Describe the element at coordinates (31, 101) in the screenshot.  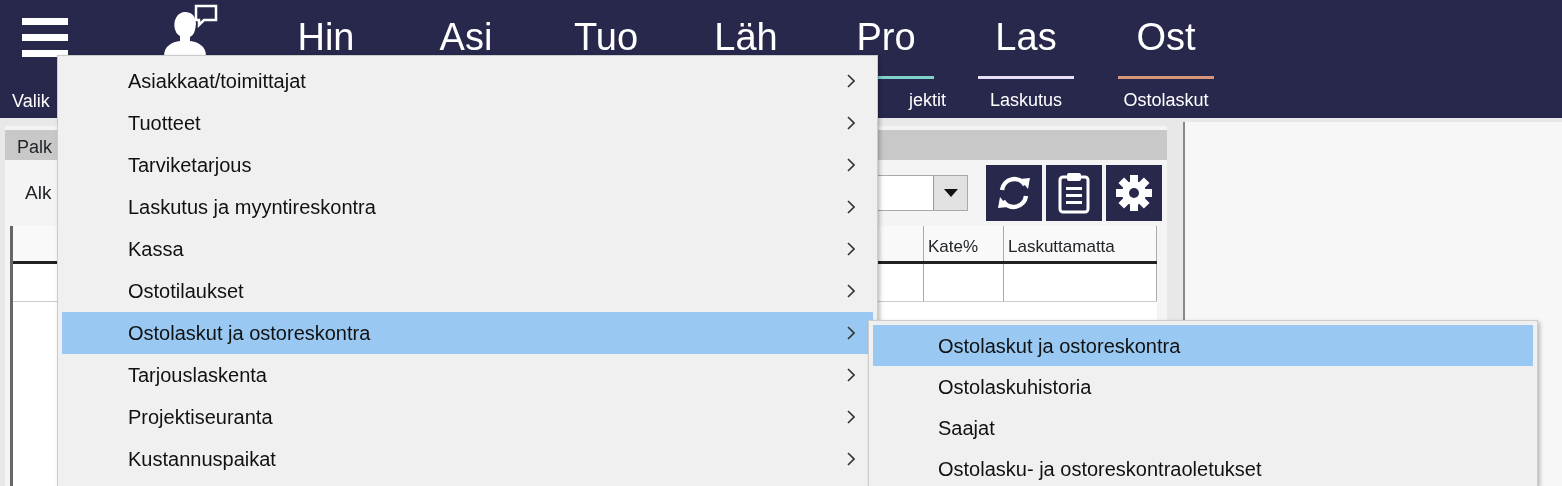
I see `menu-label: Valik` at that location.